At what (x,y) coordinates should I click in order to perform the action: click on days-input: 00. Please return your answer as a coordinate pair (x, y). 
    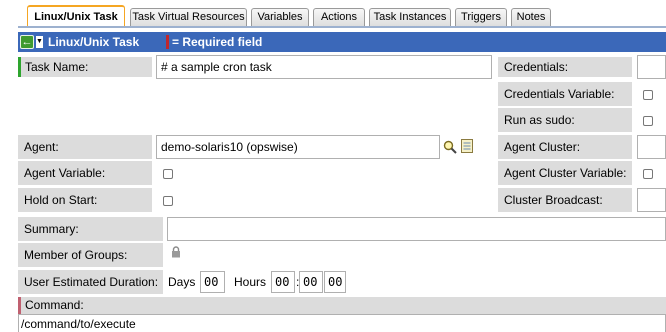
    Looking at the image, I should click on (212, 282).